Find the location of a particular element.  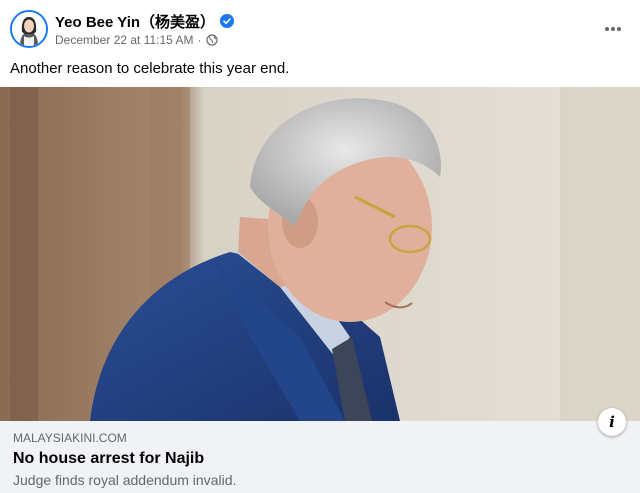

link-domain: MALAYSIAKINI.COM is located at coordinates (70, 438).